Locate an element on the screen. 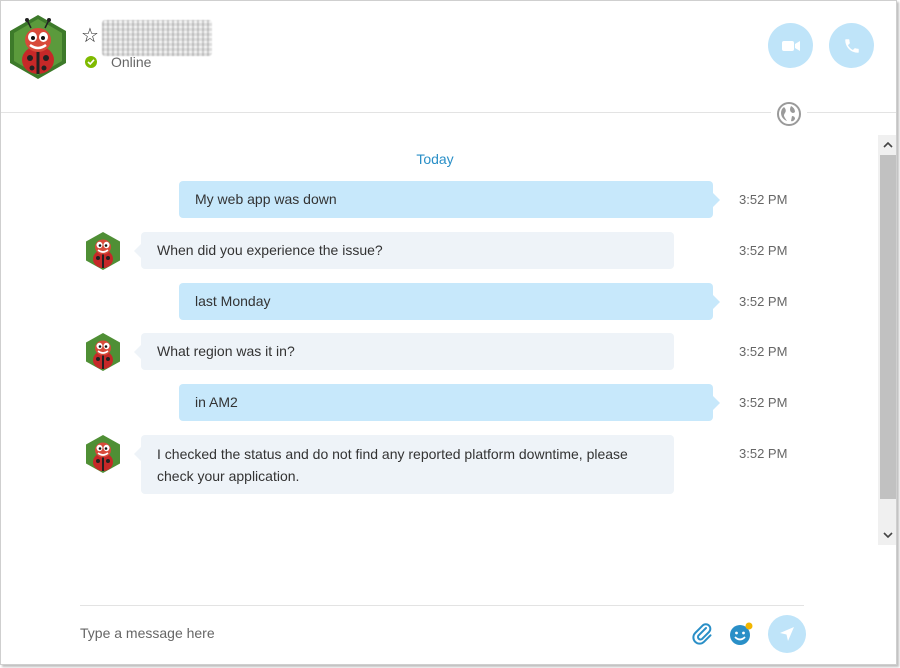 This screenshot has height=668, width=900. audio-call-button is located at coordinates (851, 45).